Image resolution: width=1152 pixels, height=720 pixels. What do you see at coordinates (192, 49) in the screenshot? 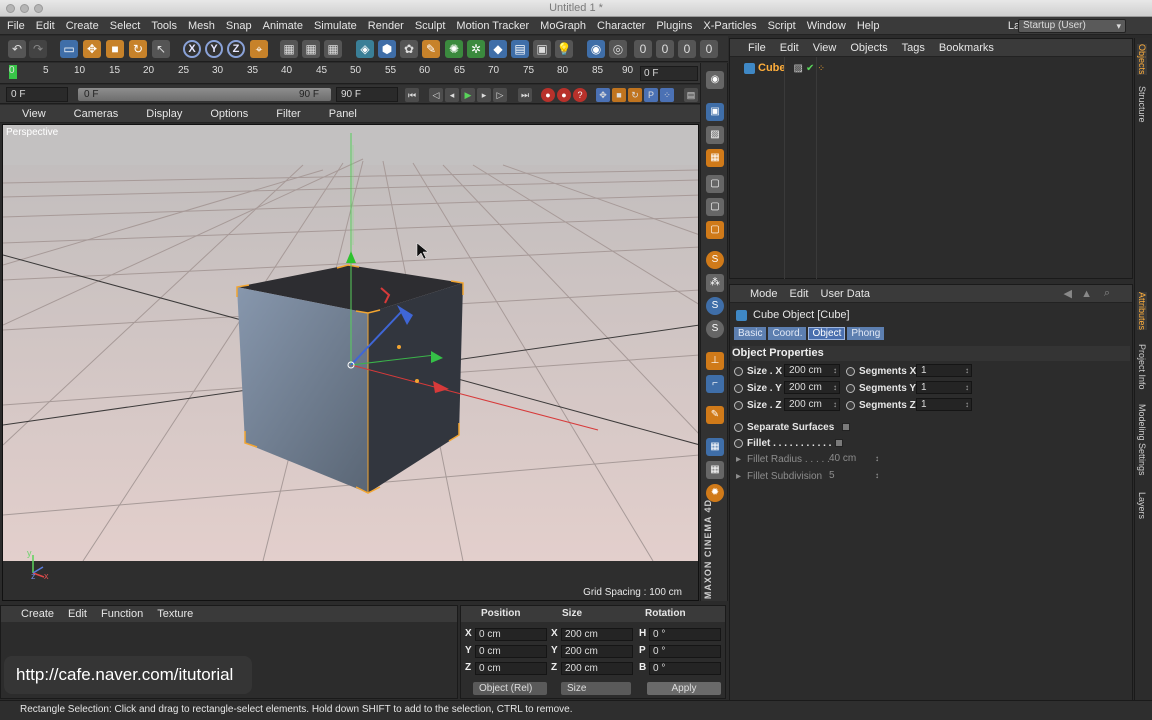
I see `x-axis-lock-icon: X` at bounding box center [192, 49].